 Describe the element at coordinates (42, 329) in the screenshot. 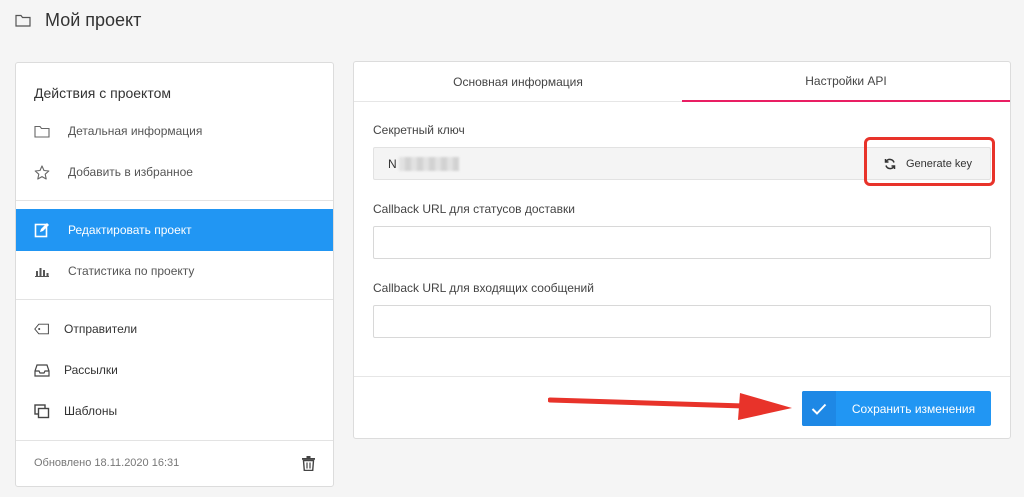

I see `tag-icon` at that location.